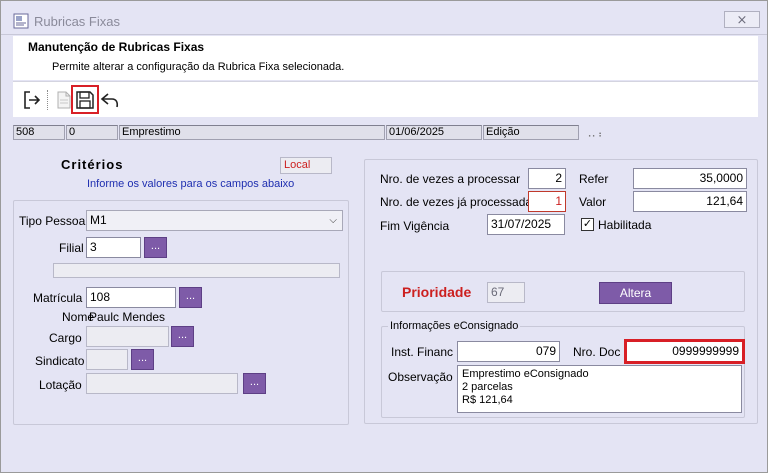 This screenshot has width=768, height=473. What do you see at coordinates (306, 165) in the screenshot?
I see `local-badge: Local` at bounding box center [306, 165].